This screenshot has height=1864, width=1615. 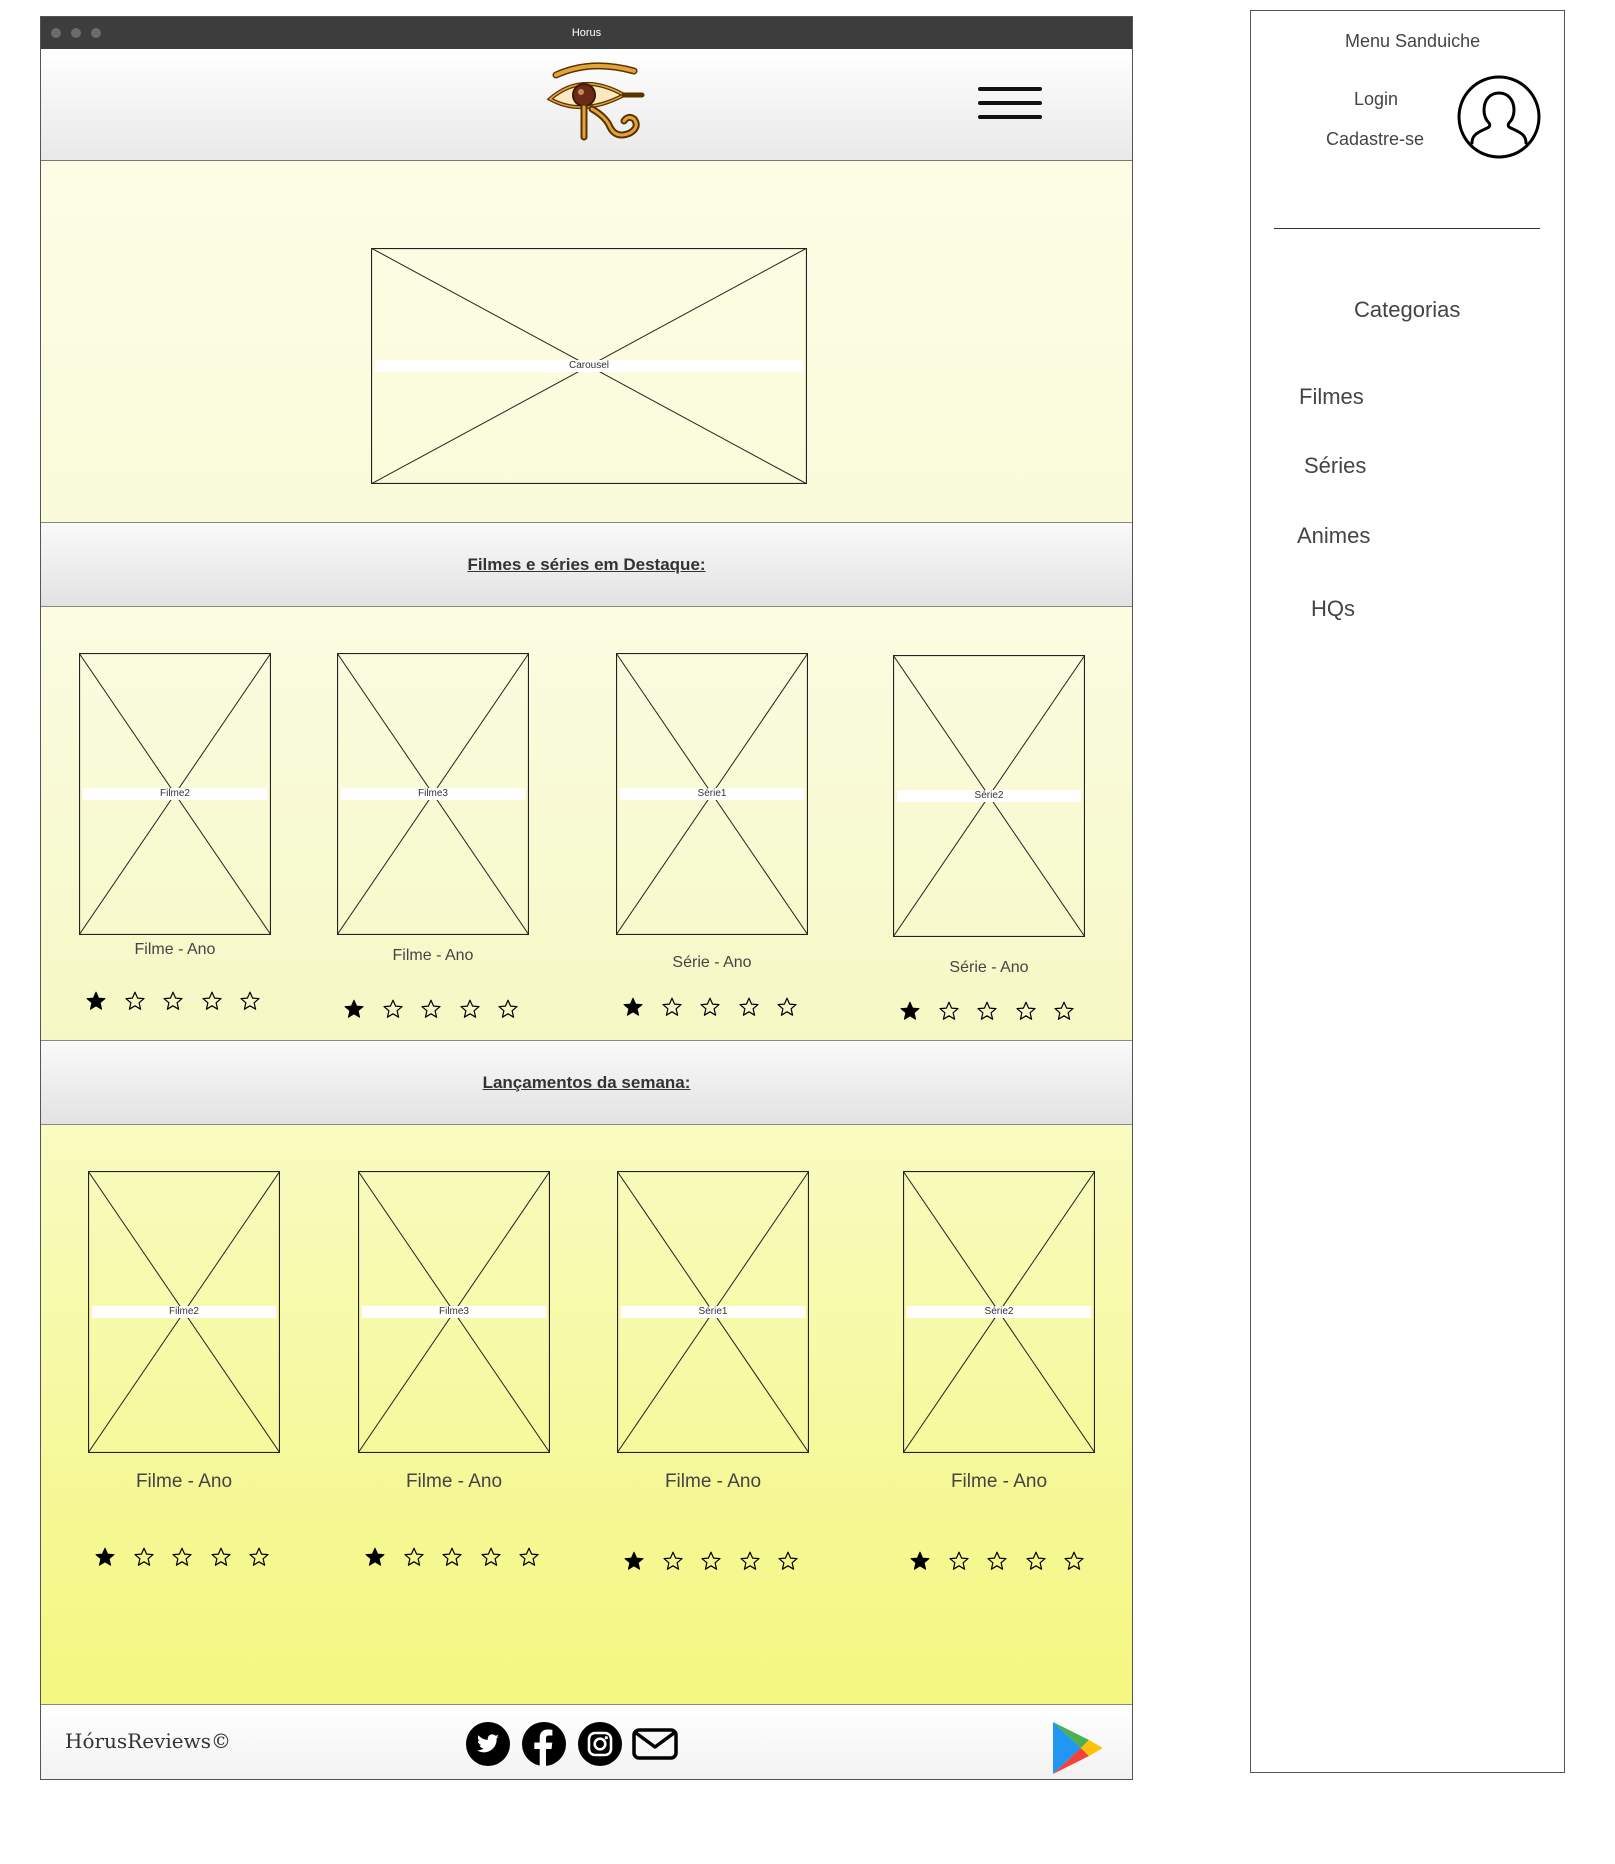 I want to click on hero-section: Carousel, so click(x=586, y=342).